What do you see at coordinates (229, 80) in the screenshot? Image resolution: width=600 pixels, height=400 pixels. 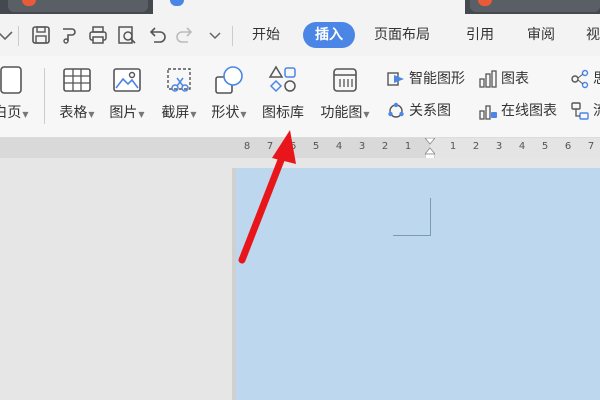 I see `shape-icon` at bounding box center [229, 80].